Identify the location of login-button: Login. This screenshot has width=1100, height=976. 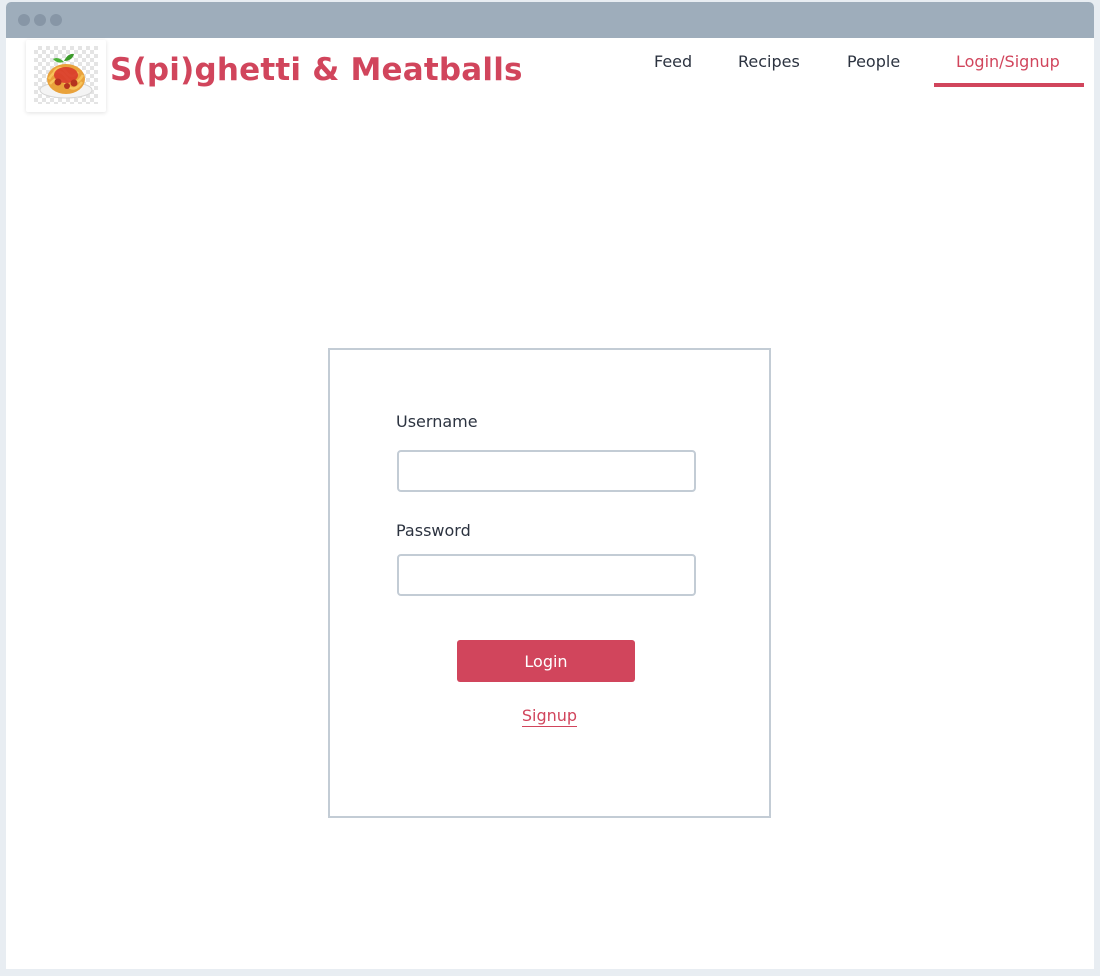
(546, 661).